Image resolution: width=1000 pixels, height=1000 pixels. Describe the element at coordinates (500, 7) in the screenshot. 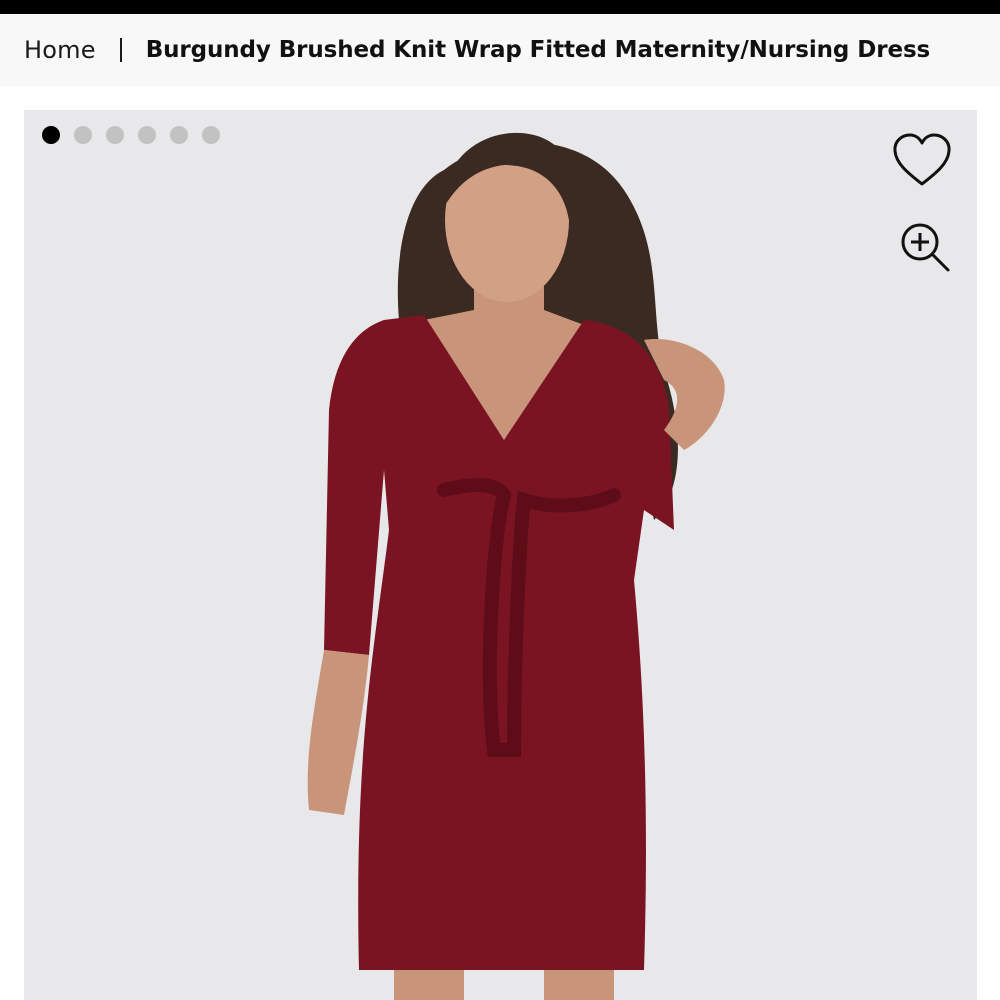

I see `top-status-bar` at that location.